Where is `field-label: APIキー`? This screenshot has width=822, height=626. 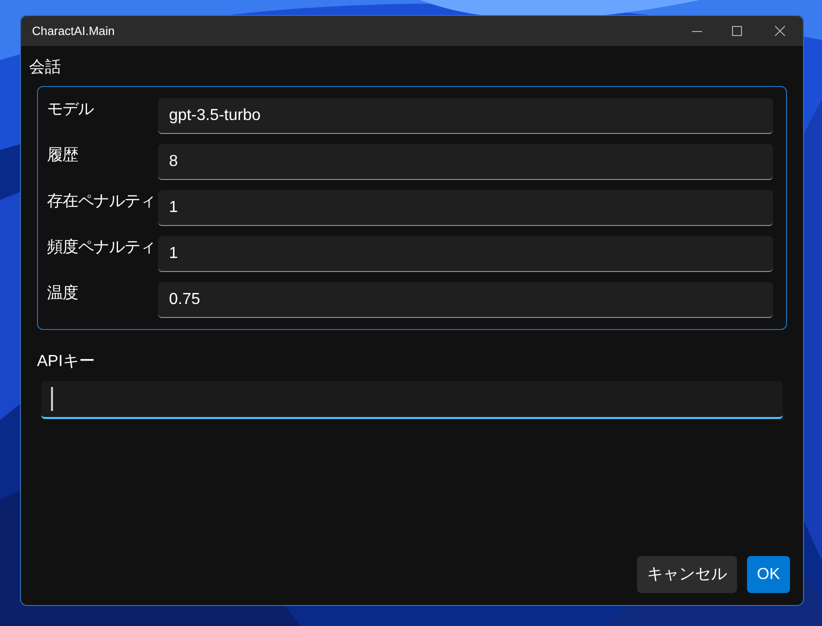 field-label: APIキー is located at coordinates (66, 362).